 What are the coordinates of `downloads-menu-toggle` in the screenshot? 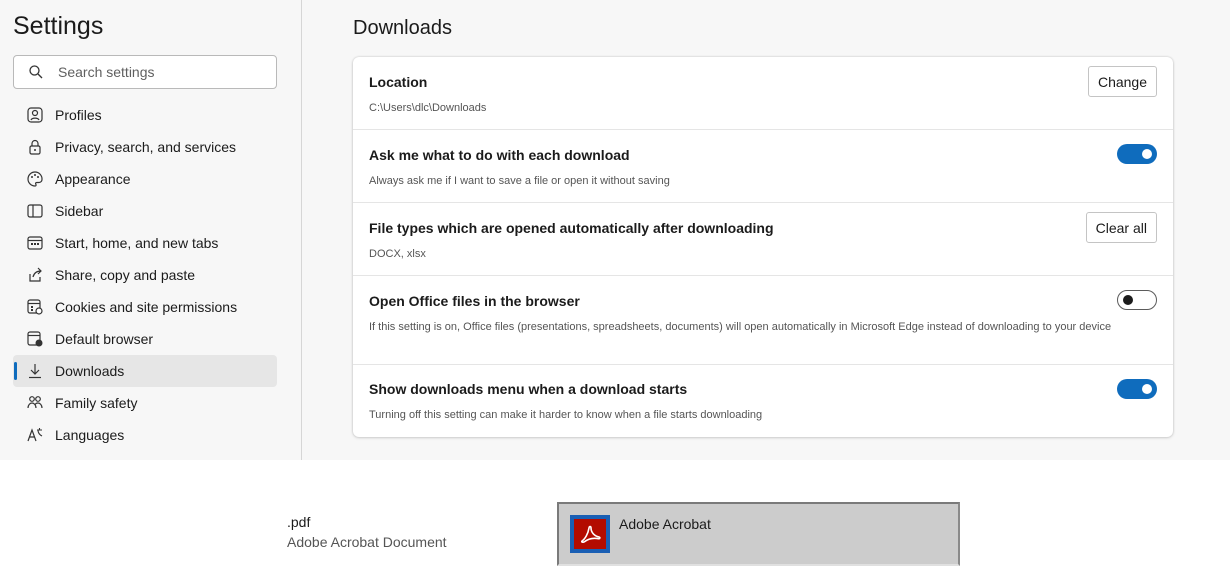 It's located at (1137, 389).